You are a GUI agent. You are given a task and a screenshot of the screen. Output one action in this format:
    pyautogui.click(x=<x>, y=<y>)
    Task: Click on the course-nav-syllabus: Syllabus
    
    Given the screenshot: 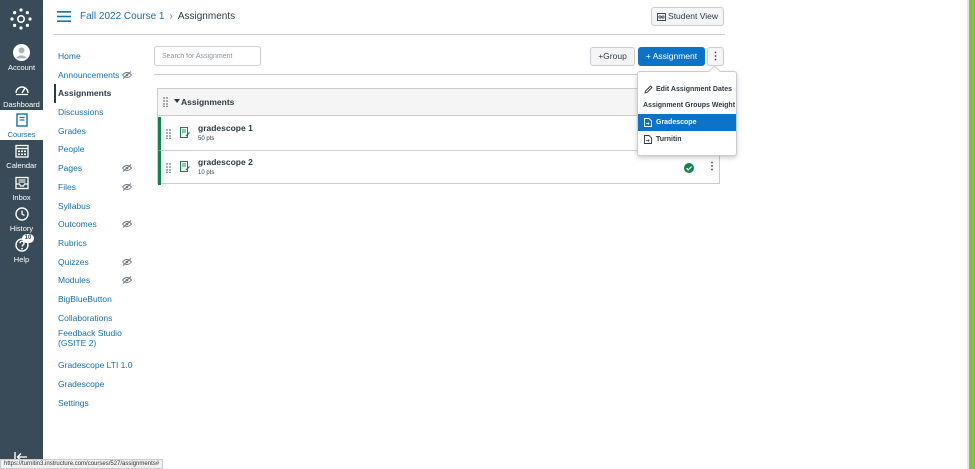 What is the action you would take?
    pyautogui.click(x=99, y=206)
    